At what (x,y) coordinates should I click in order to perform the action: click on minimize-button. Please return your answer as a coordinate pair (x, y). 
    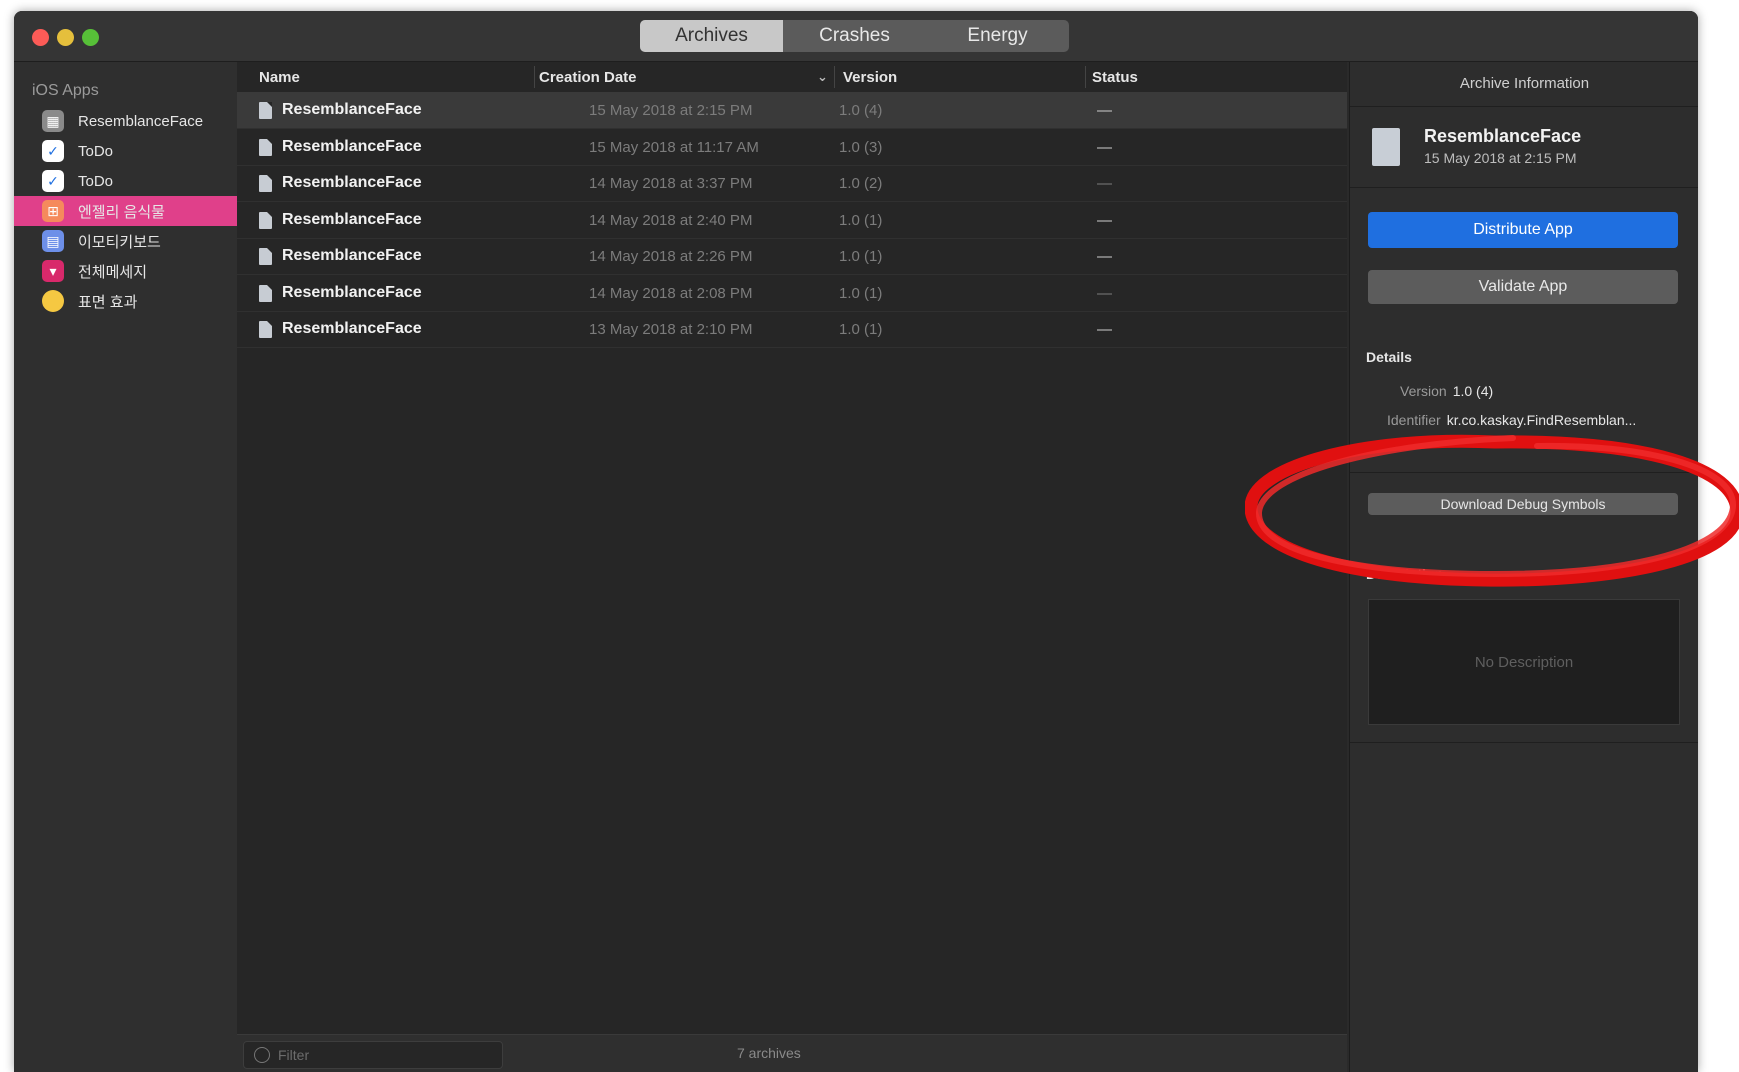
    Looking at the image, I should click on (65, 37).